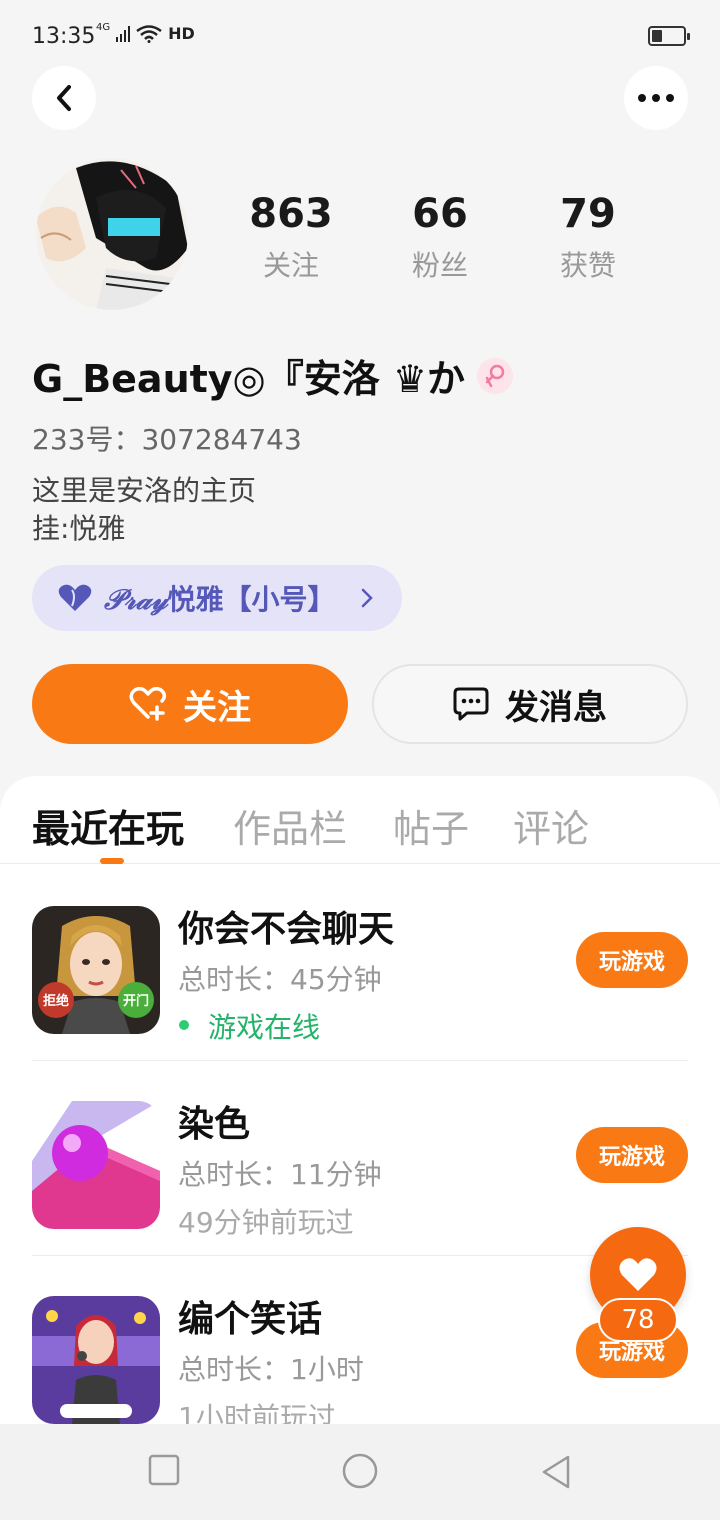 Image resolution: width=720 pixels, height=1520 pixels. What do you see at coordinates (290, 265) in the screenshot?
I see `stat-label: 关注` at bounding box center [290, 265].